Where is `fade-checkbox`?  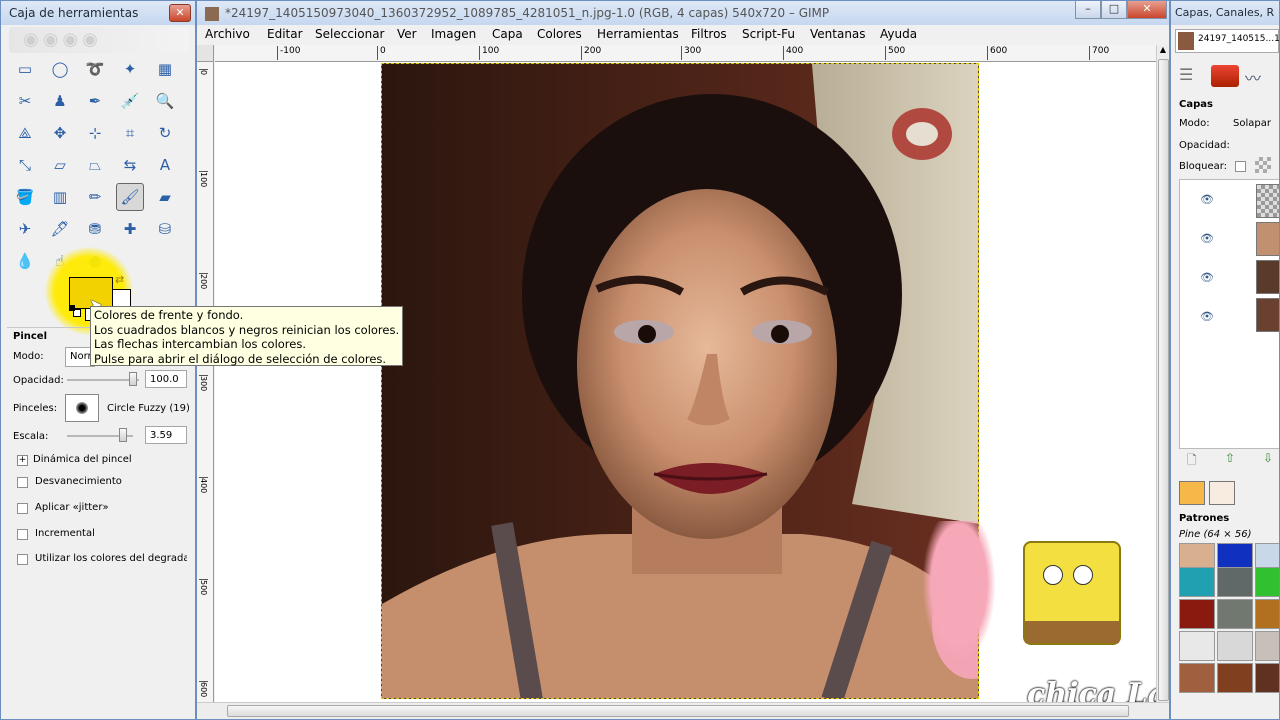 fade-checkbox is located at coordinates (22, 482).